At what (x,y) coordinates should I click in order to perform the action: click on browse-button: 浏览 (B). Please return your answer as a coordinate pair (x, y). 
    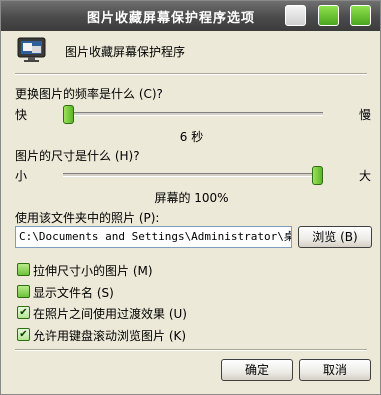
    Looking at the image, I should click on (335, 237).